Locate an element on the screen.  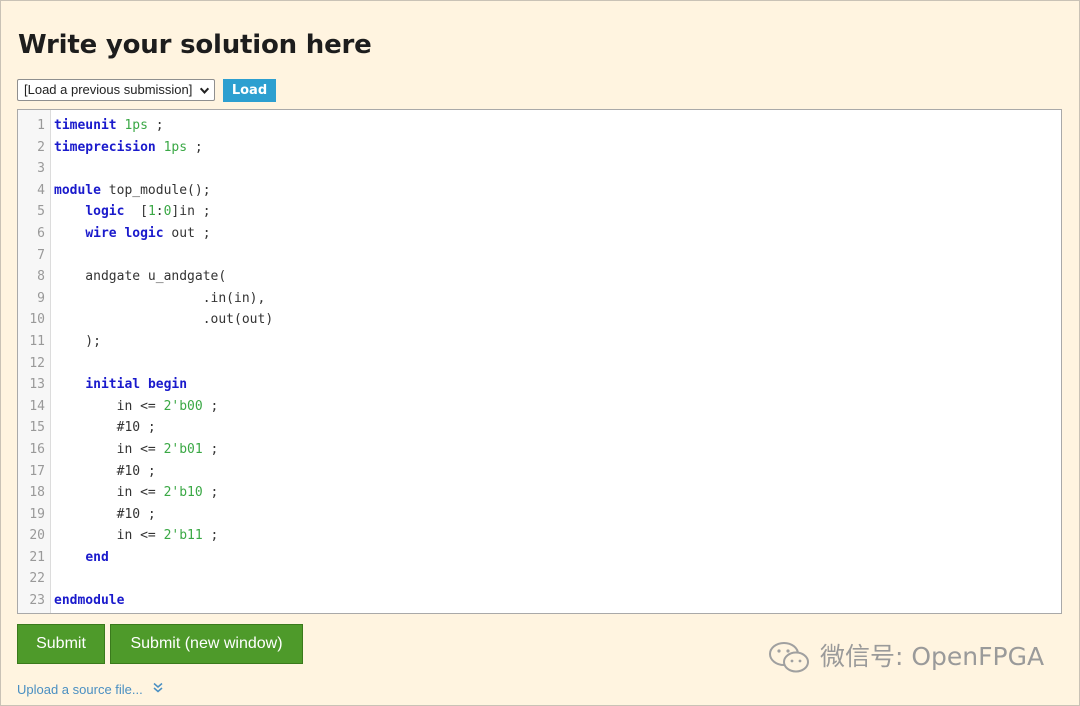
watermark-text: 微信号: OpenFPGA is located at coordinates (932, 656).